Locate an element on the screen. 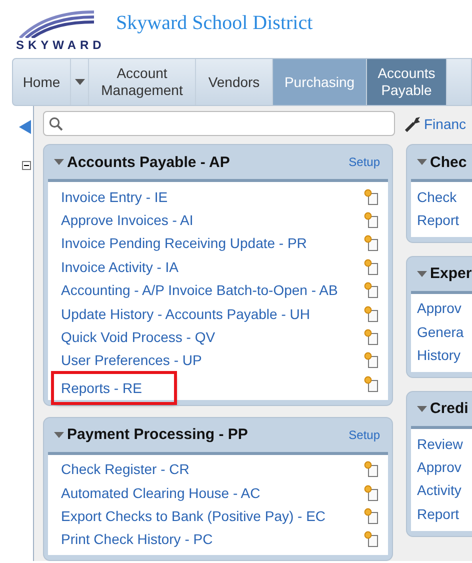  logo-wordmark: SKYWARD is located at coordinates (59, 45).